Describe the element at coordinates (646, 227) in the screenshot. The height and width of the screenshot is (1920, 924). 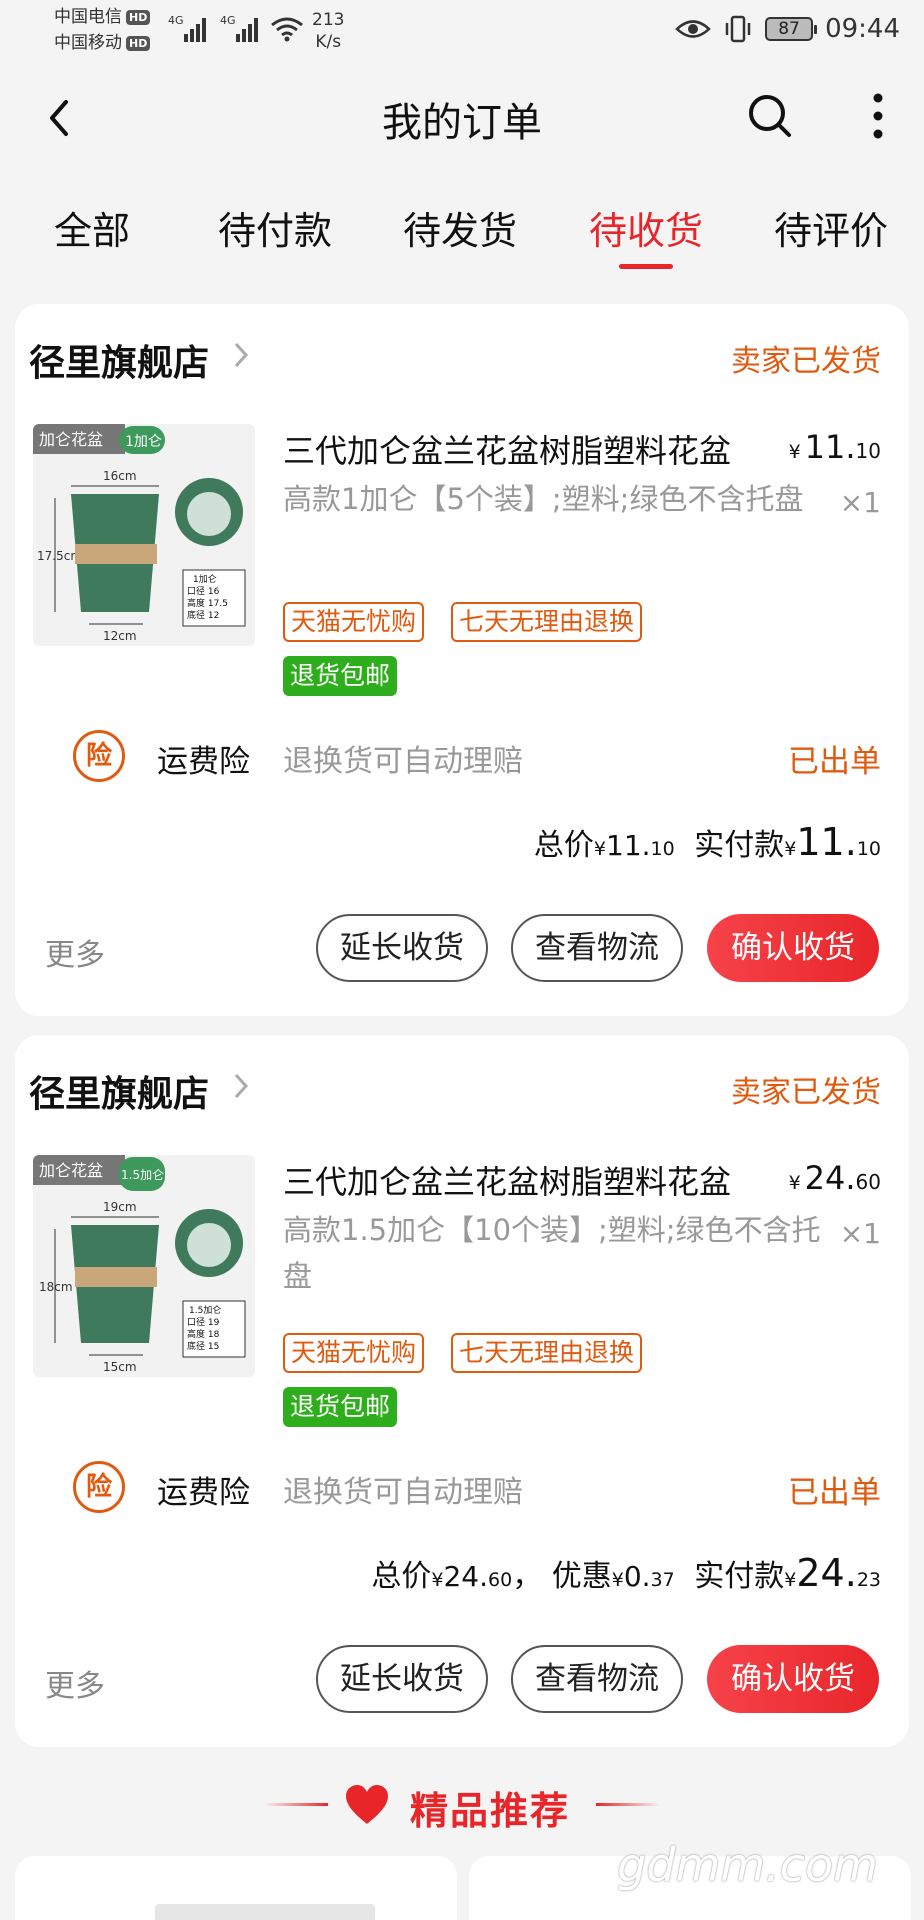
I see `tab-pending-receipt: 待收货` at that location.